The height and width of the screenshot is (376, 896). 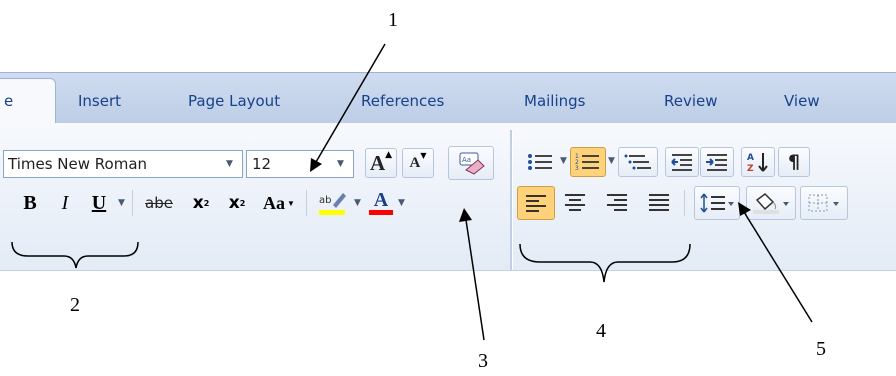 What do you see at coordinates (483, 361) in the screenshot?
I see `annotation-label-3: 3` at bounding box center [483, 361].